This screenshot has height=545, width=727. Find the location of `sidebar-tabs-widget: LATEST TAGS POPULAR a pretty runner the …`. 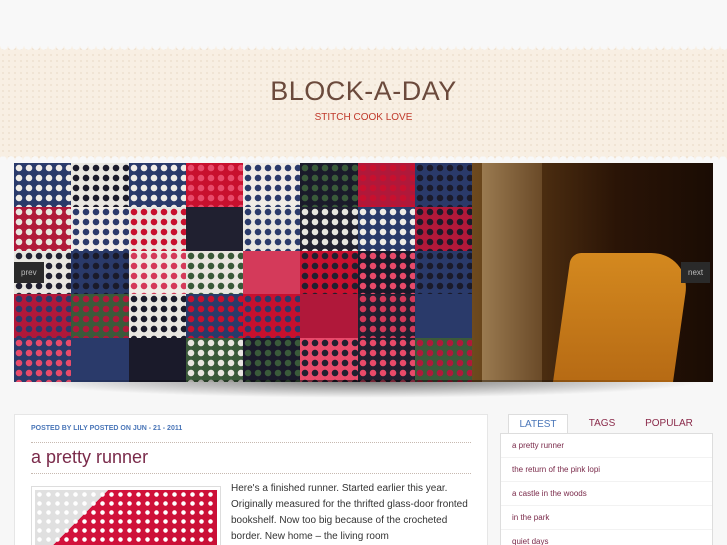

sidebar-tabs-widget: LATEST TAGS POPULAR a pretty runner the … is located at coordinates (606, 479).